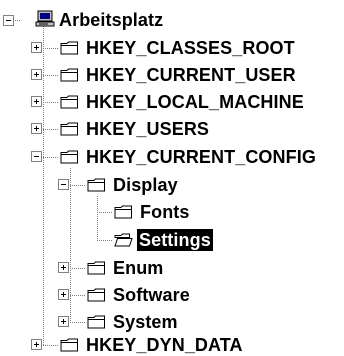 The height and width of the screenshot is (356, 344). What do you see at coordinates (165, 212) in the screenshot?
I see `tree-node-fonts: Fonts` at bounding box center [165, 212].